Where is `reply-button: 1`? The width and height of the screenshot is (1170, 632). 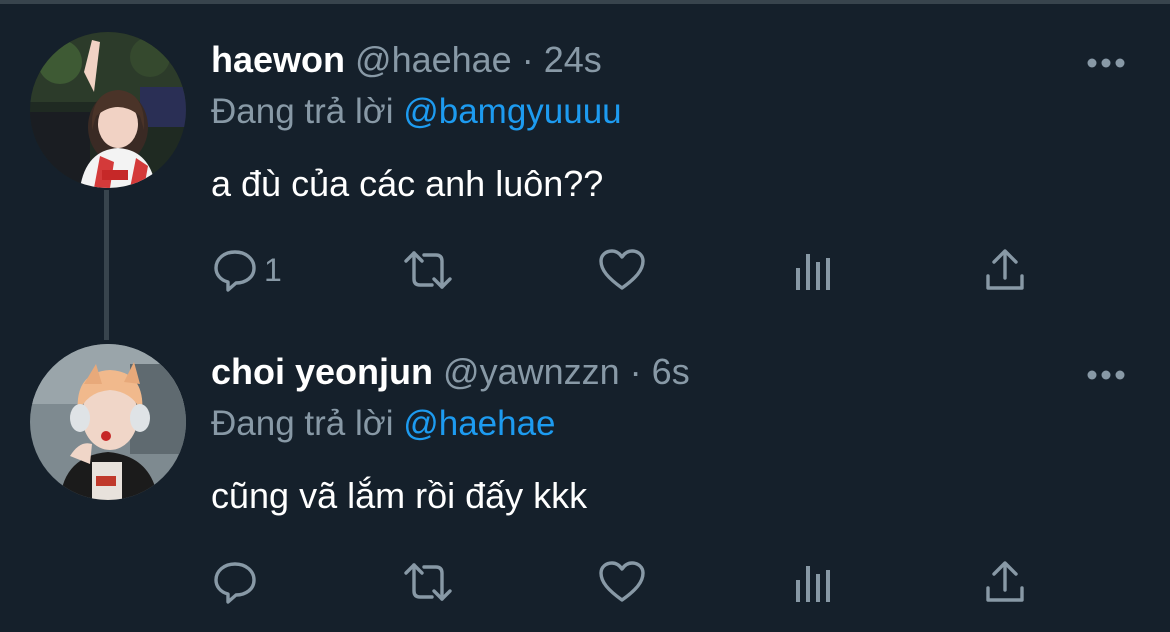
reply-button: 1 is located at coordinates (247, 270).